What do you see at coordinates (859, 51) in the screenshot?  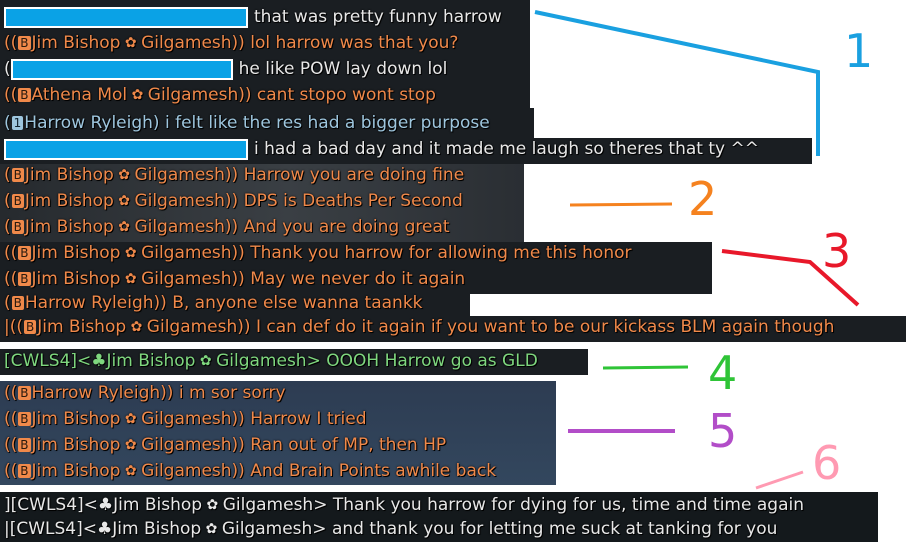 I see `annotation-number-1: 1` at bounding box center [859, 51].